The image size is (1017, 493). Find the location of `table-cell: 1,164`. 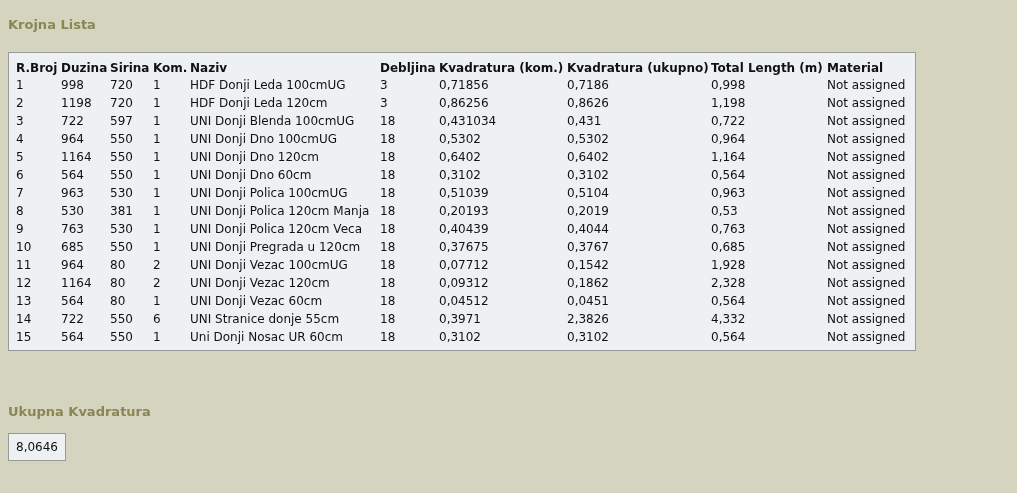

table-cell: 1,164 is located at coordinates (728, 157).